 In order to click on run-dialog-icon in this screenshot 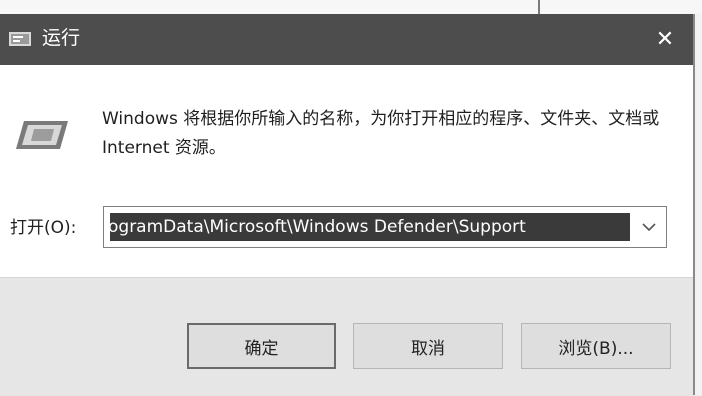, I will do `click(42, 135)`.